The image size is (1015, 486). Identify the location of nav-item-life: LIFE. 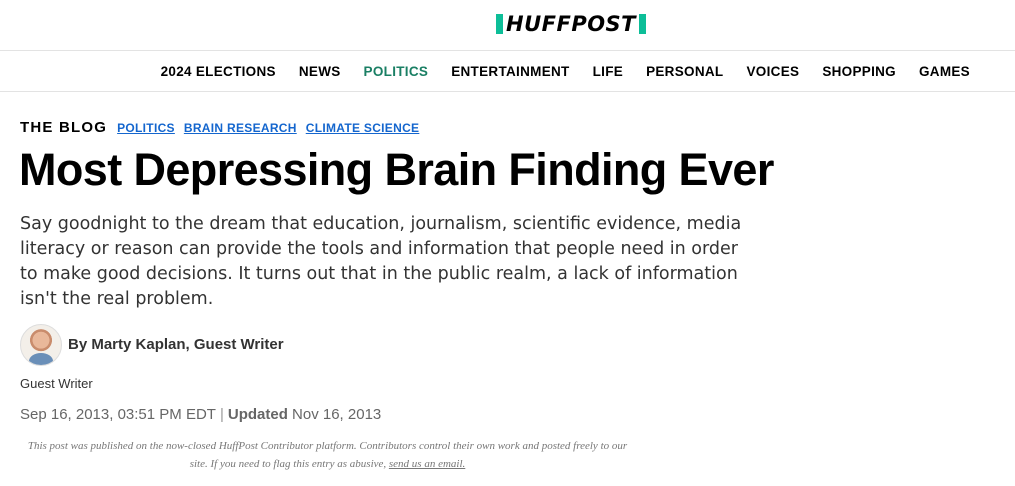
(608, 71).